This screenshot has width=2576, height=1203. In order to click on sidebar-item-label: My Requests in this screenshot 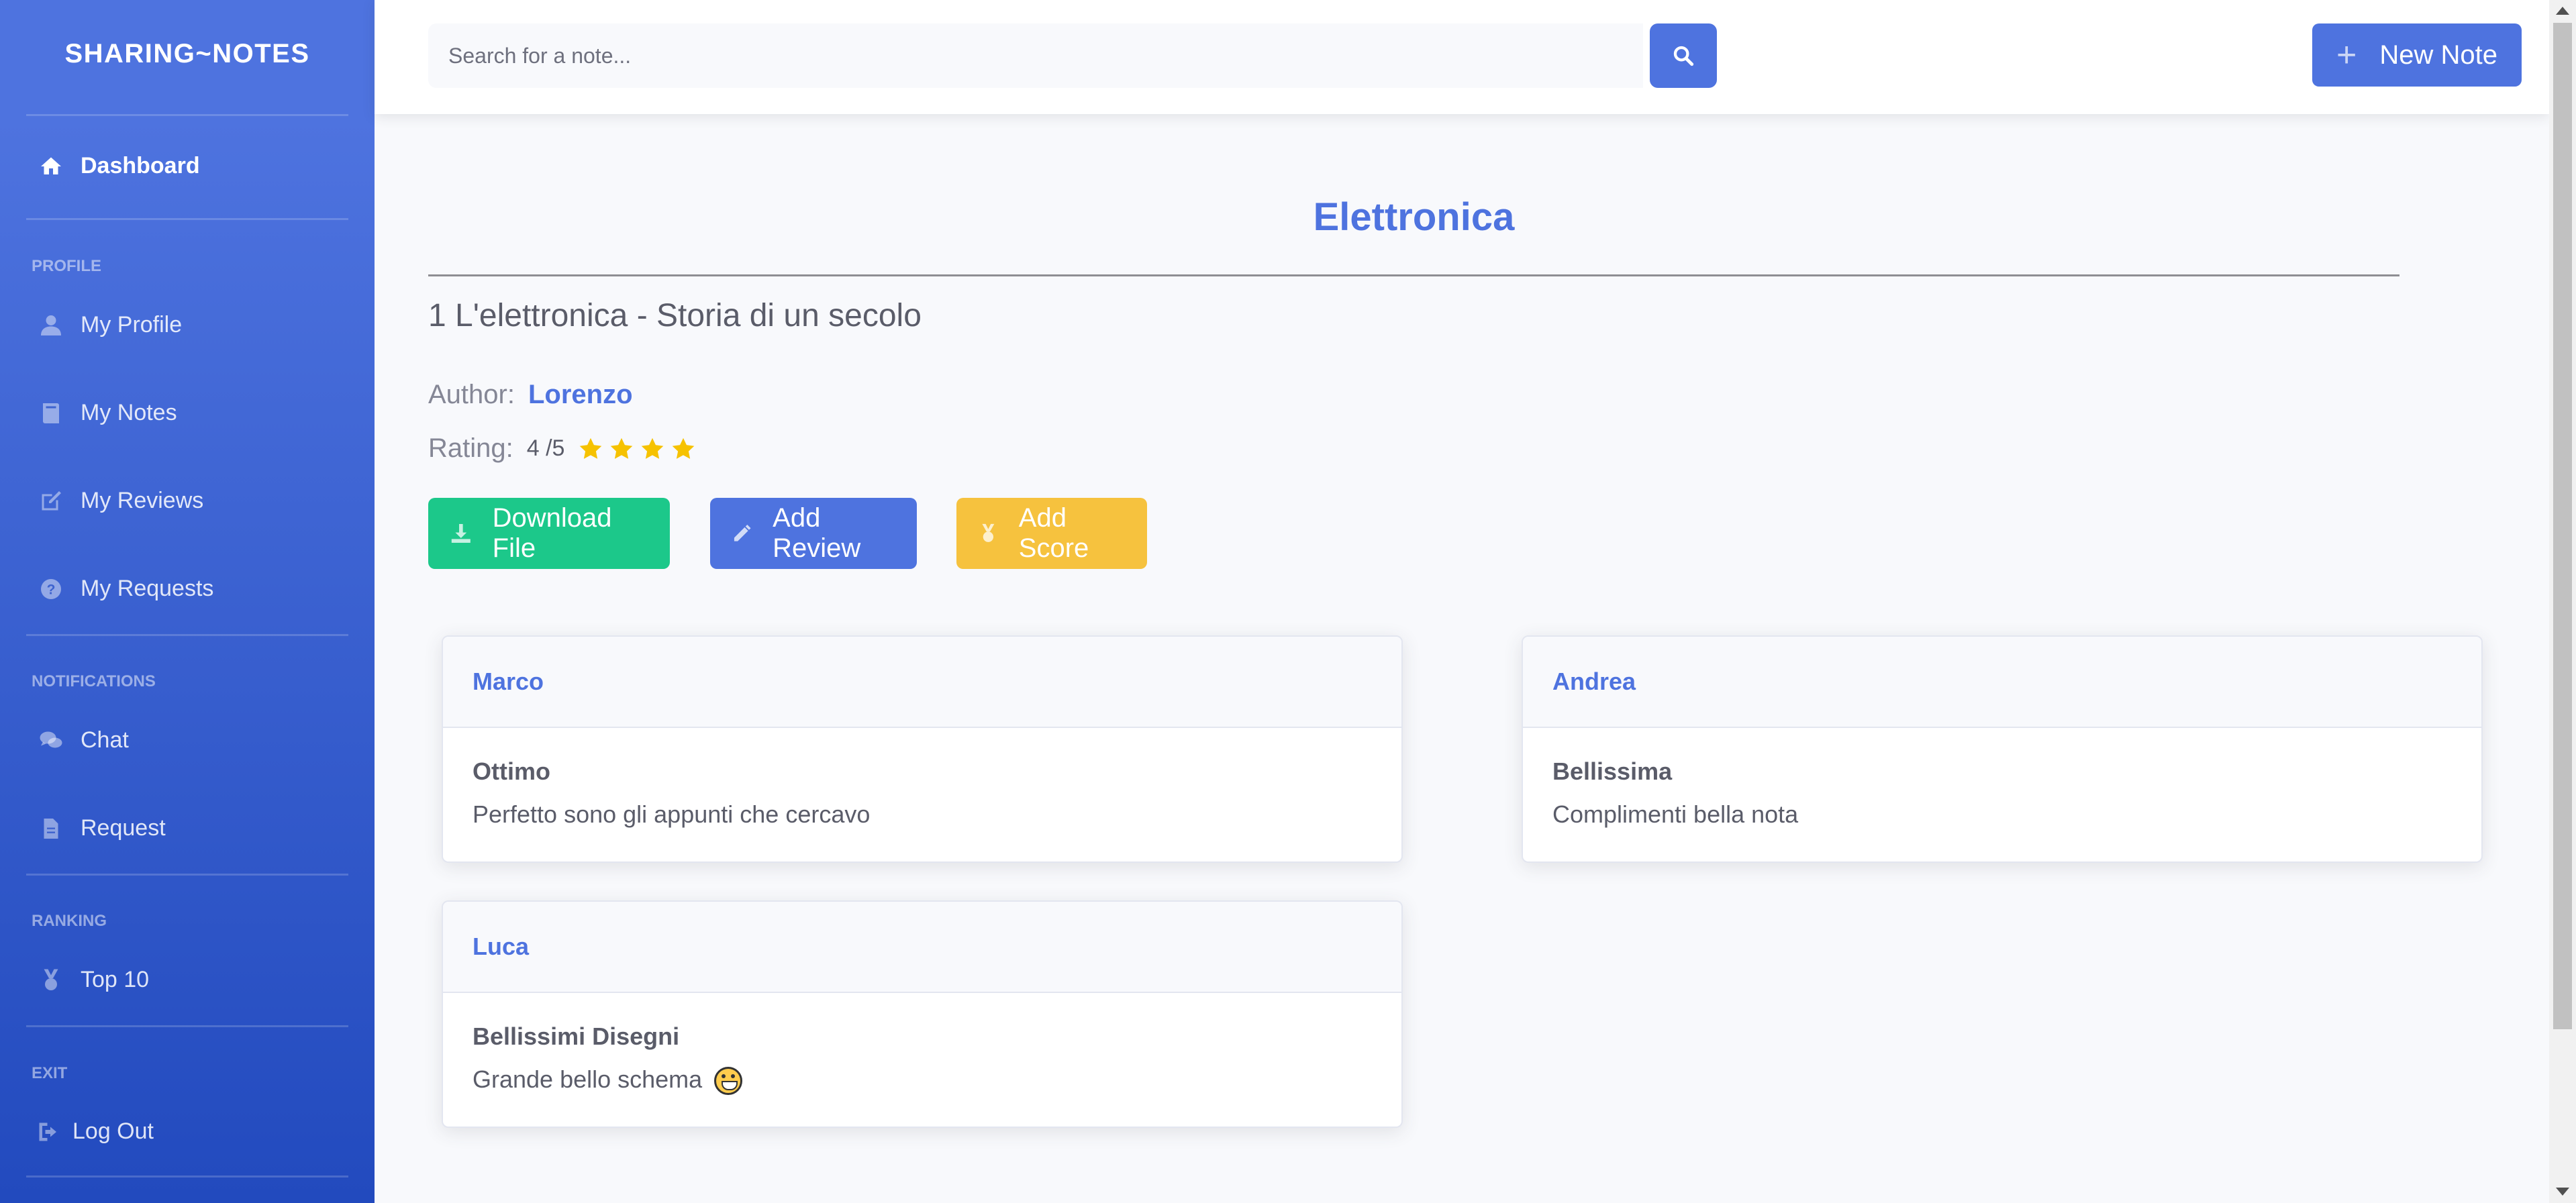, I will do `click(147, 588)`.